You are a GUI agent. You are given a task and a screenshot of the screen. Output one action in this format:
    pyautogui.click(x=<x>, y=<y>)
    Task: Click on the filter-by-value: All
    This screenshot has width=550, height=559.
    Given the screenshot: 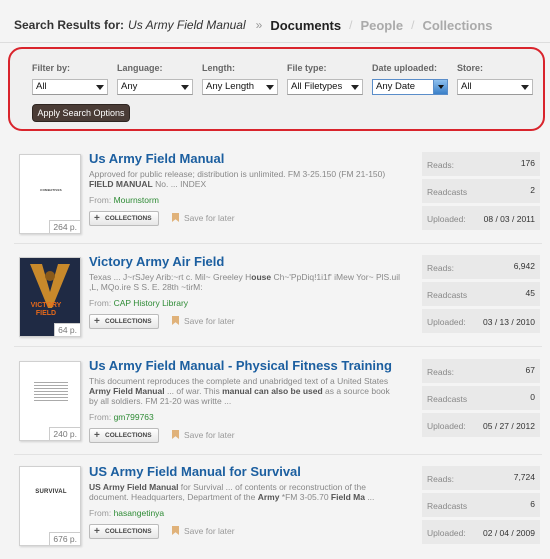 What is the action you would take?
    pyautogui.click(x=41, y=86)
    